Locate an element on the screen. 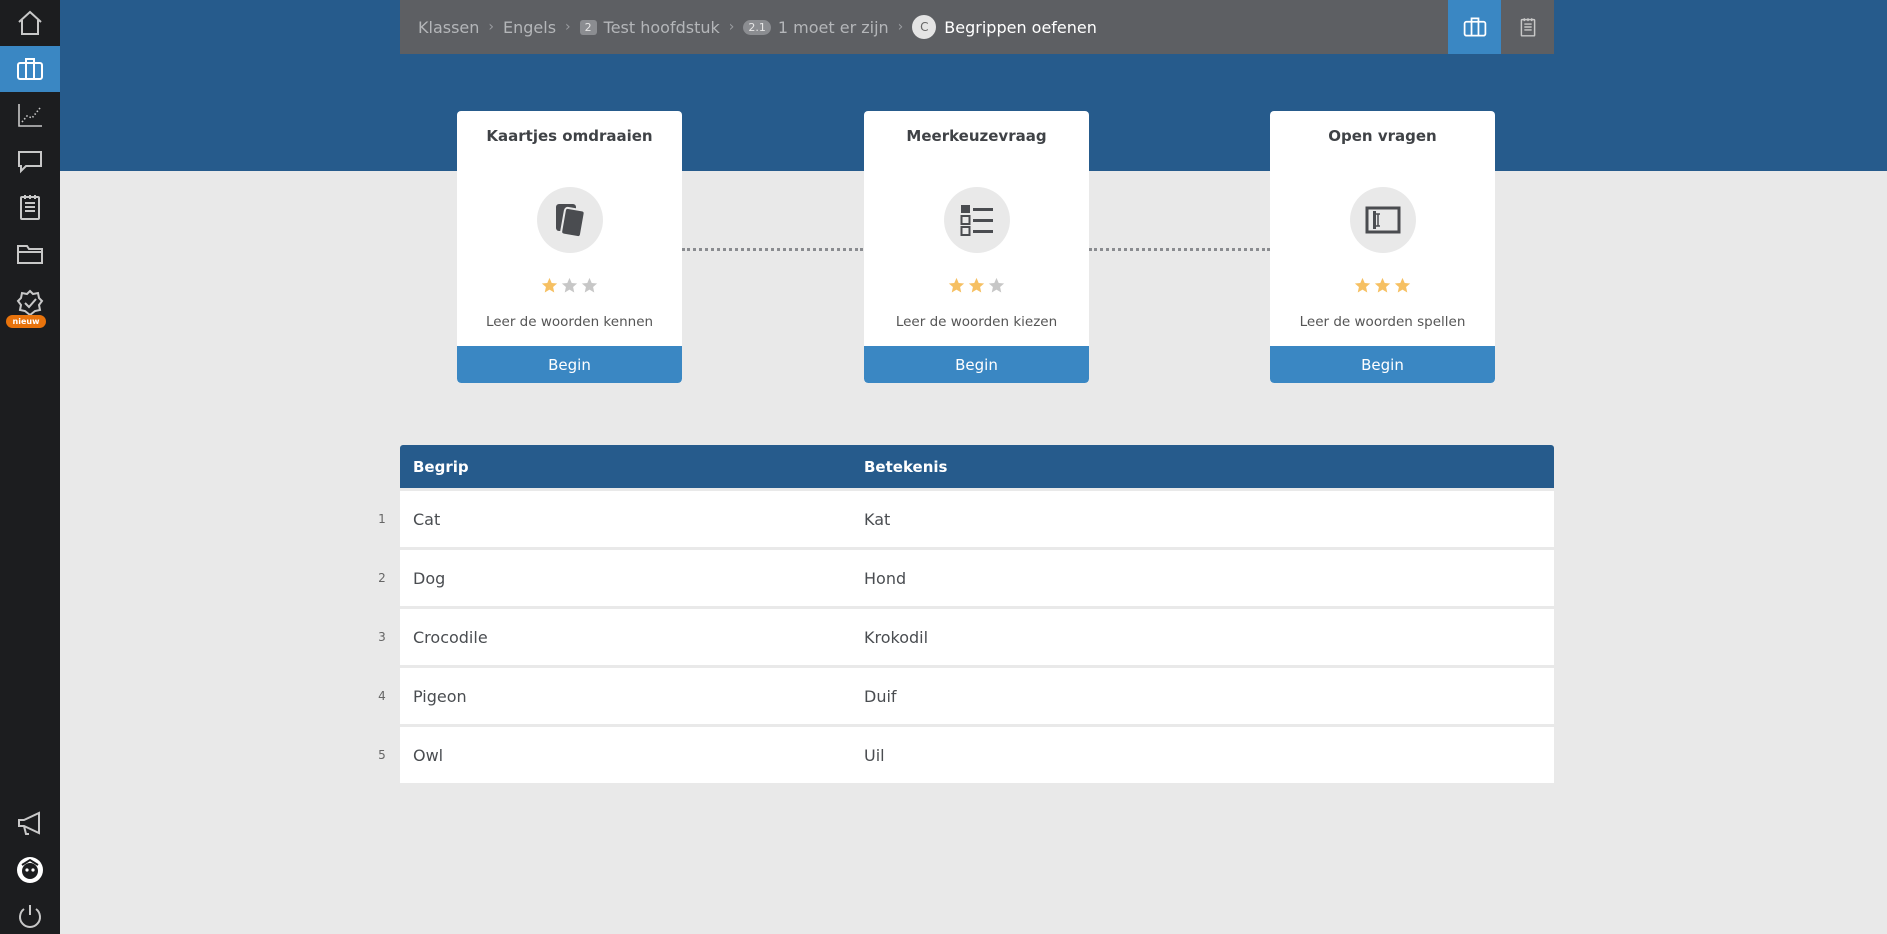  megaphone-icon is located at coordinates (29, 823).